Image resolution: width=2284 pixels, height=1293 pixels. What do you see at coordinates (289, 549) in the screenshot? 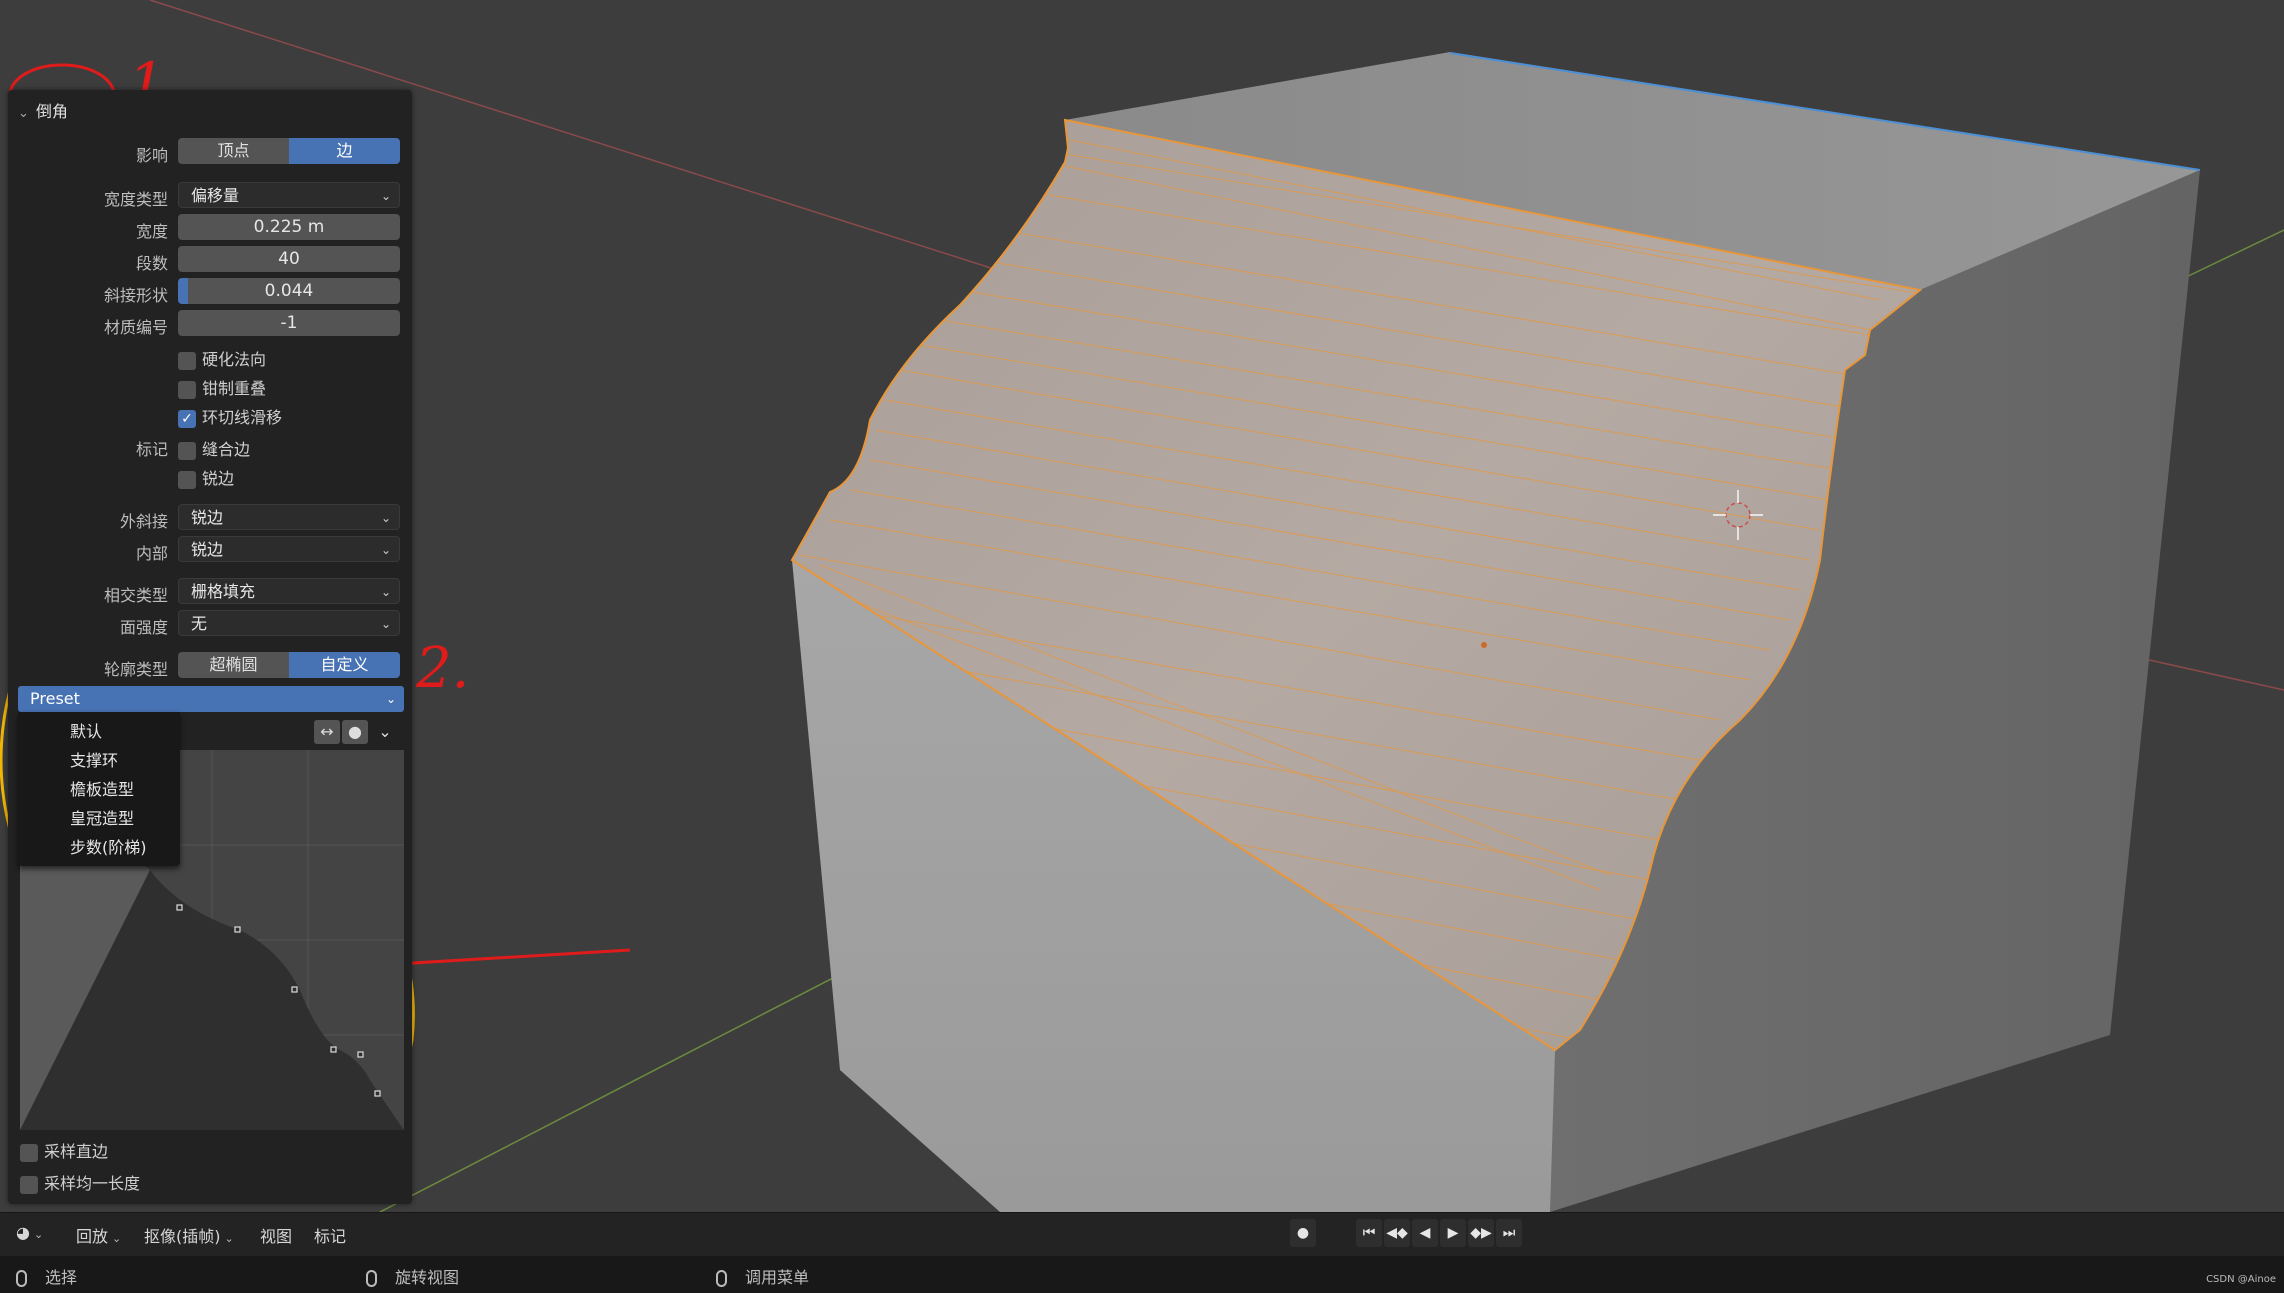
I see `inner-miter-dropdown: 锐边 ⌄` at bounding box center [289, 549].